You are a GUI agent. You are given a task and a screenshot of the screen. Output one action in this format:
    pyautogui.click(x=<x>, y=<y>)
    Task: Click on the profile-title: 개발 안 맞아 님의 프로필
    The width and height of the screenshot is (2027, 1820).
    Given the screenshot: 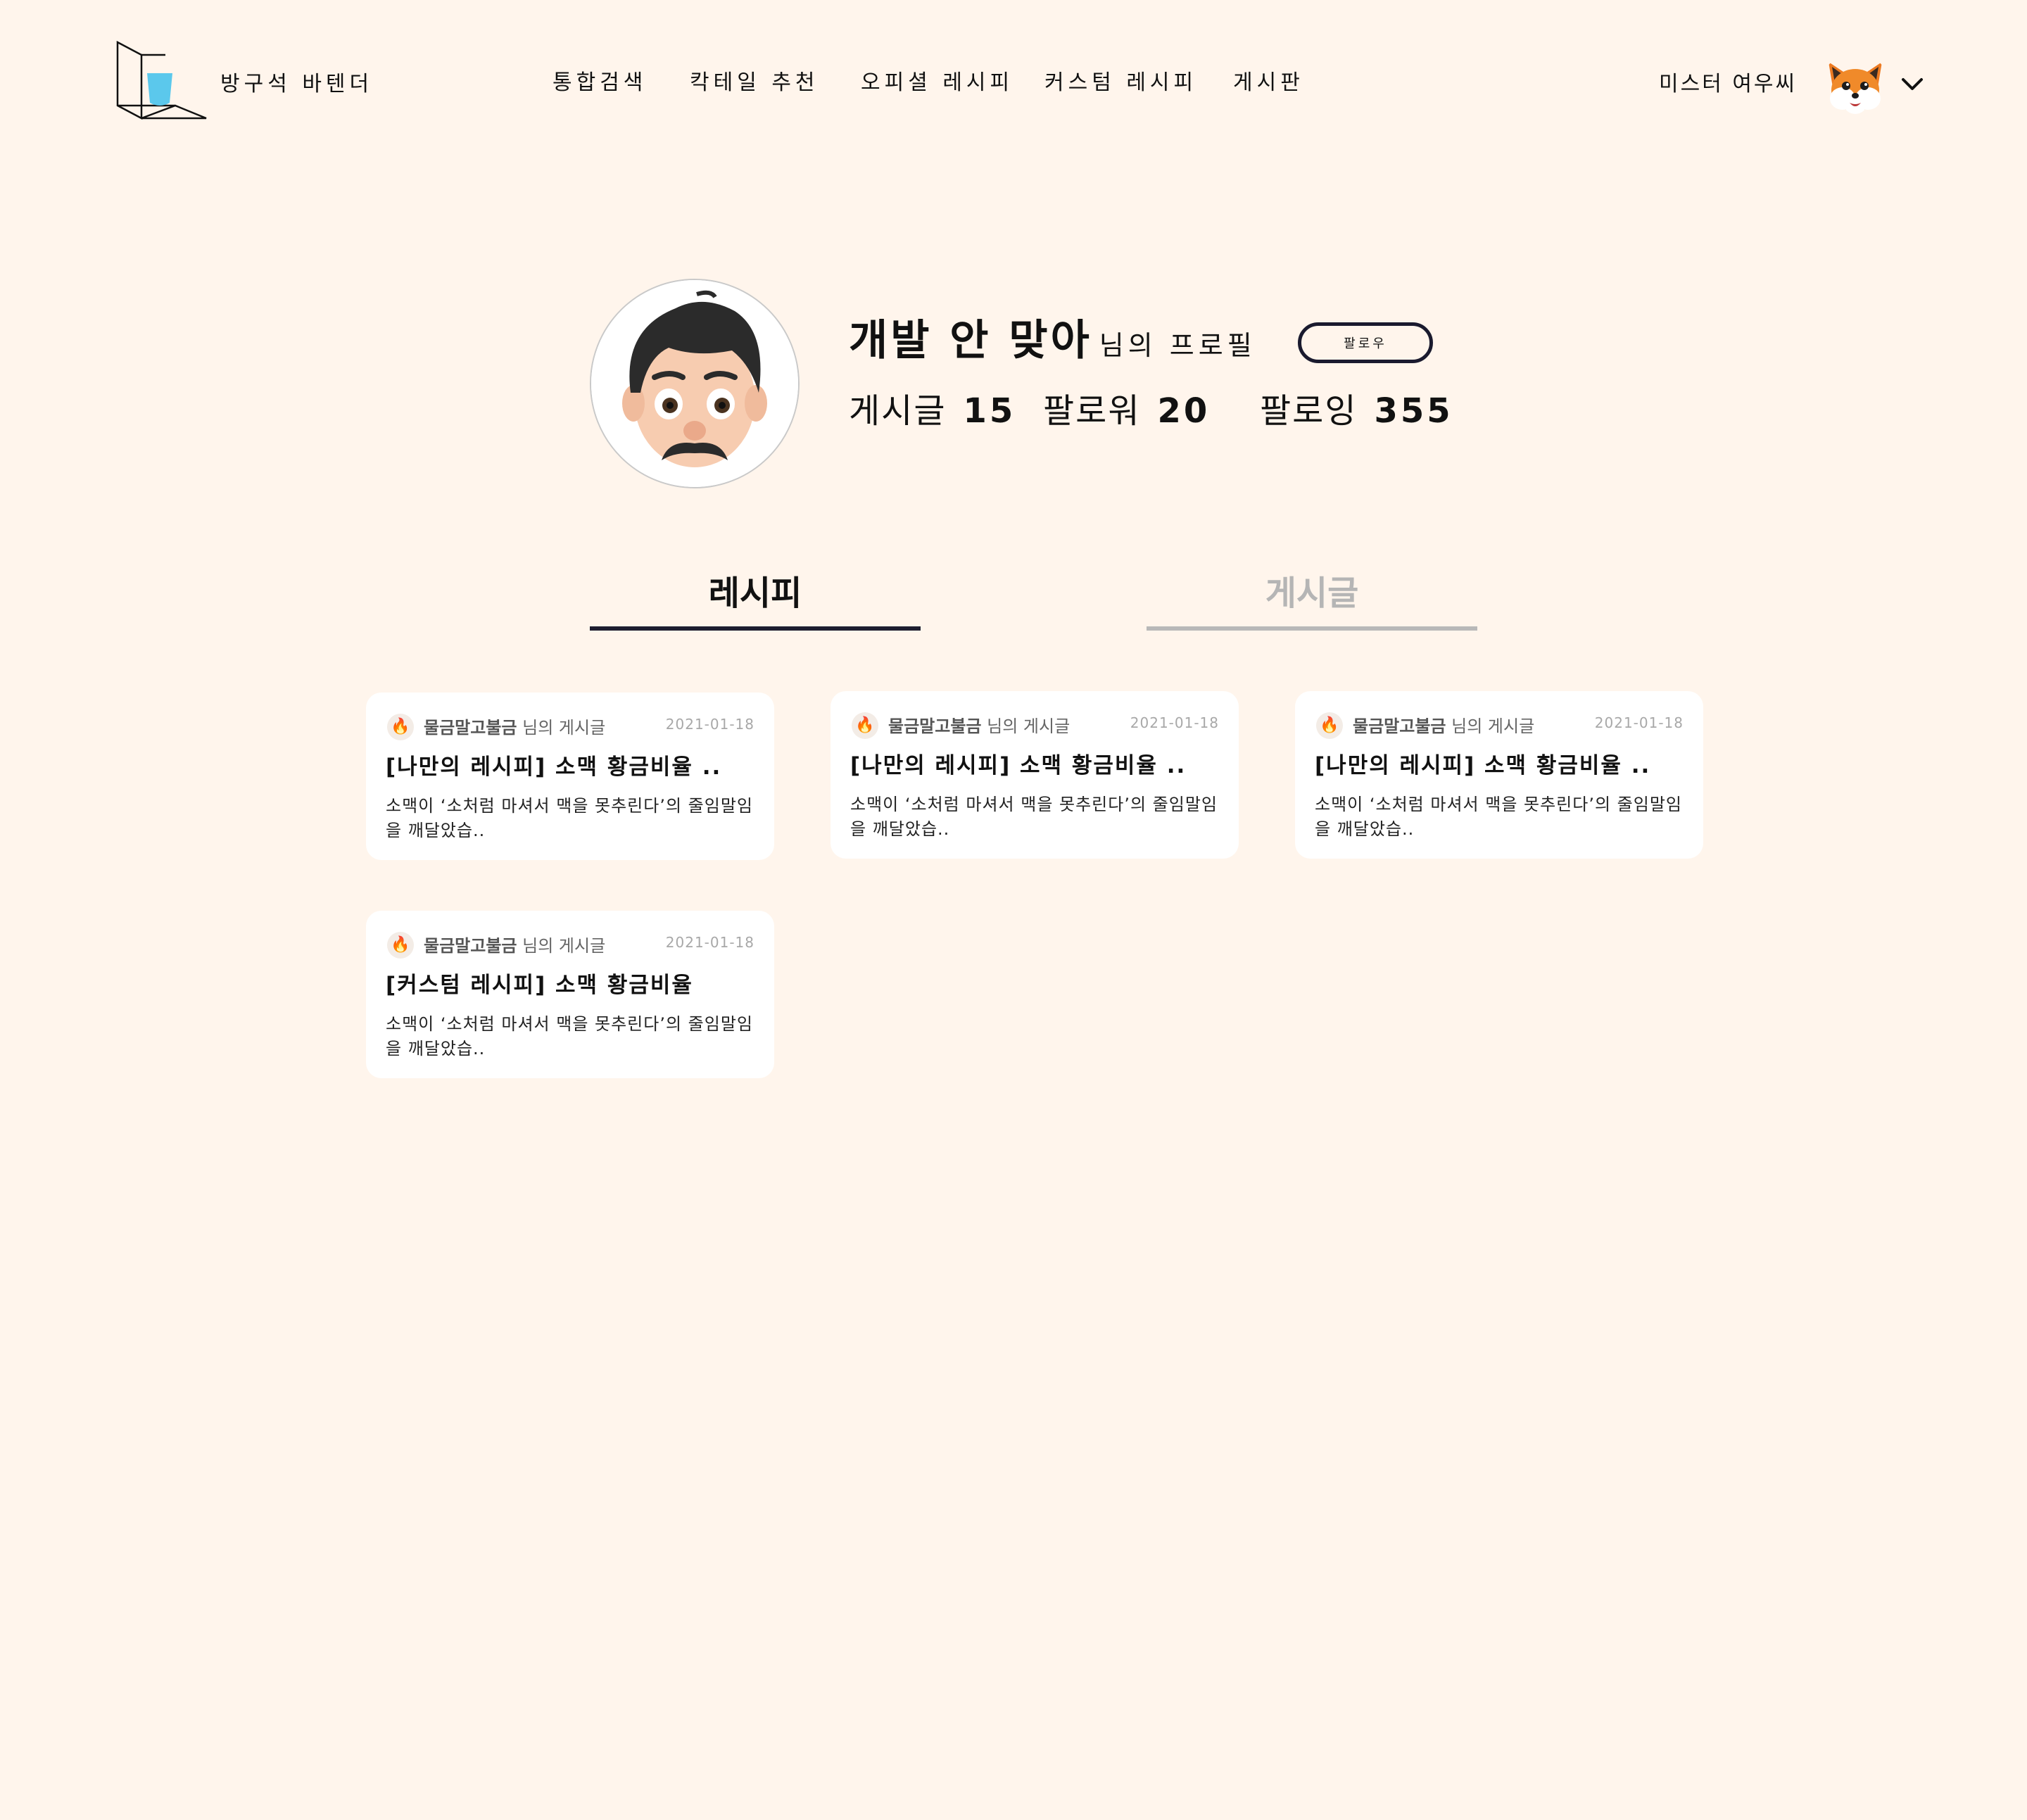 What is the action you would take?
    pyautogui.click(x=1052, y=345)
    